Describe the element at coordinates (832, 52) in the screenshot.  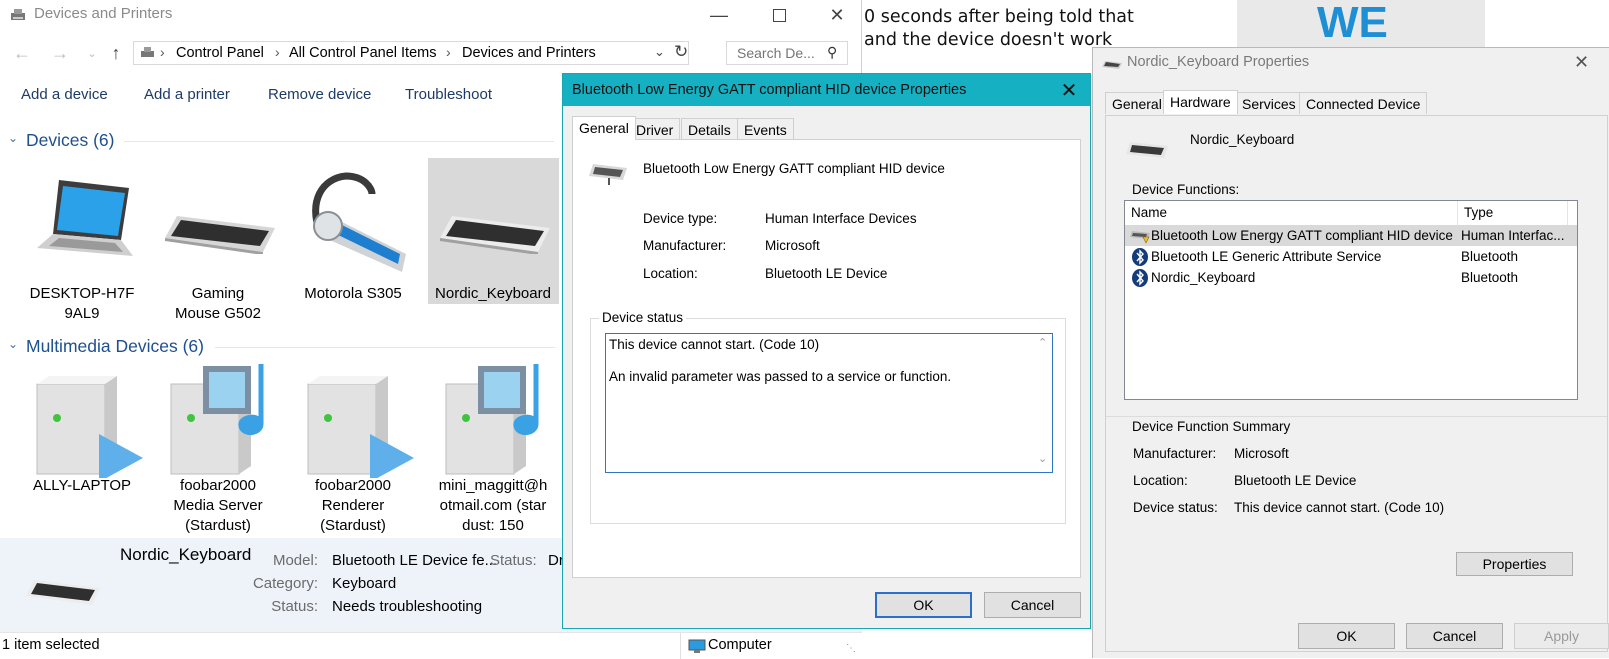
I see `search-icon: ⚲` at that location.